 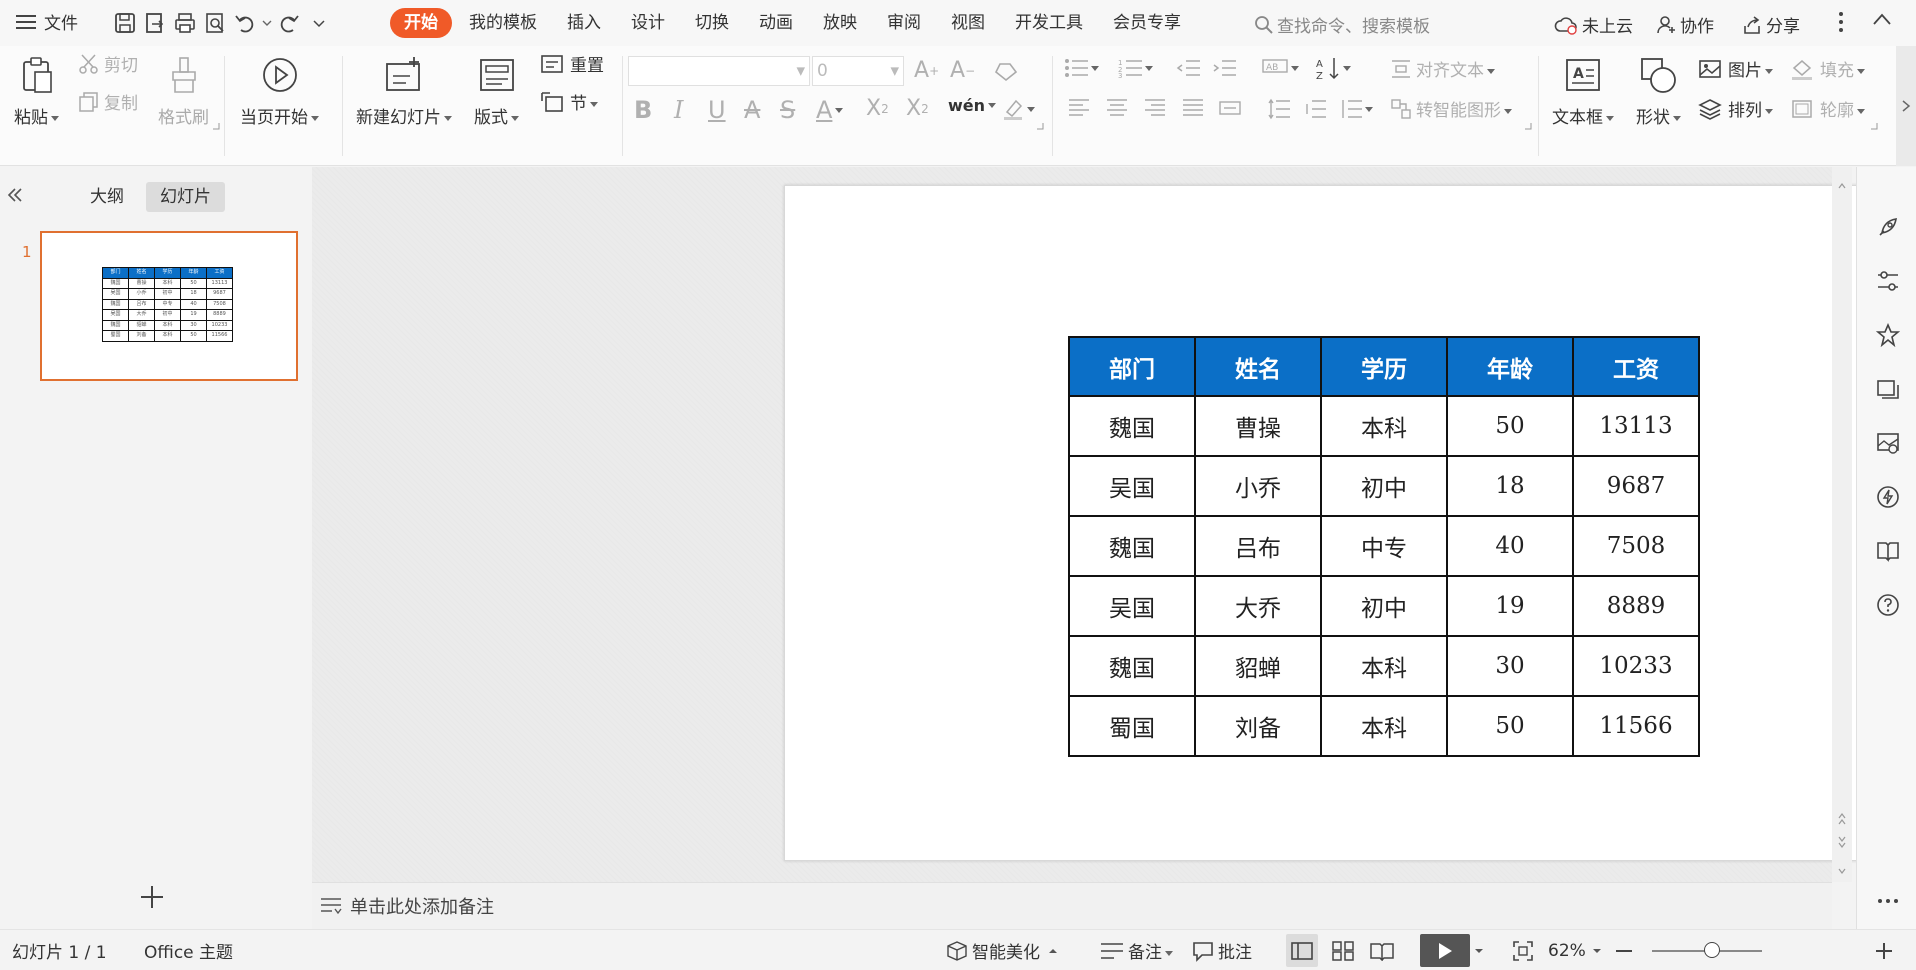 What do you see at coordinates (1002, 950) in the screenshot?
I see `smart-beautify-button: 智能美化` at bounding box center [1002, 950].